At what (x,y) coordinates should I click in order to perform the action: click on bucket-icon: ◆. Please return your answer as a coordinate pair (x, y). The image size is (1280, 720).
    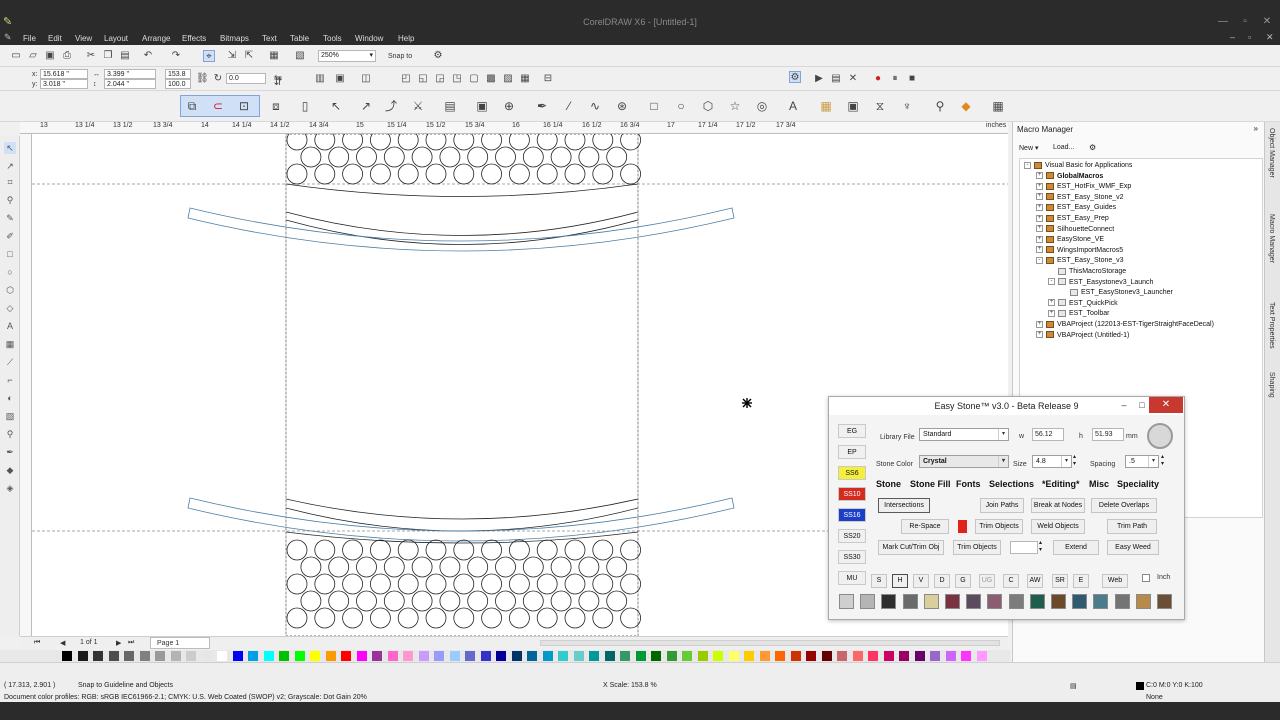
    Looking at the image, I should click on (966, 106).